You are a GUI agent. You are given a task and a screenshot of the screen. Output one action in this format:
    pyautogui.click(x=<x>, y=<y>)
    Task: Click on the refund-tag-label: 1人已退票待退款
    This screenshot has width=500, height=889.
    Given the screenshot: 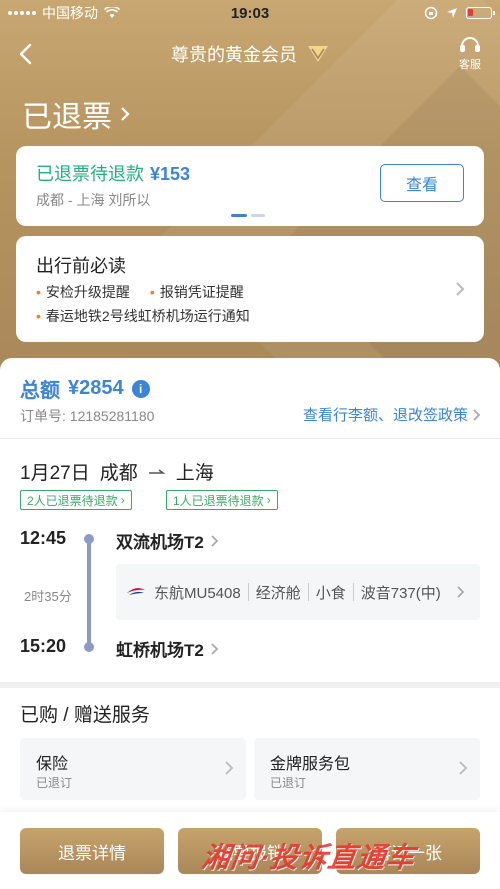 What is the action you would take?
    pyautogui.click(x=218, y=500)
    